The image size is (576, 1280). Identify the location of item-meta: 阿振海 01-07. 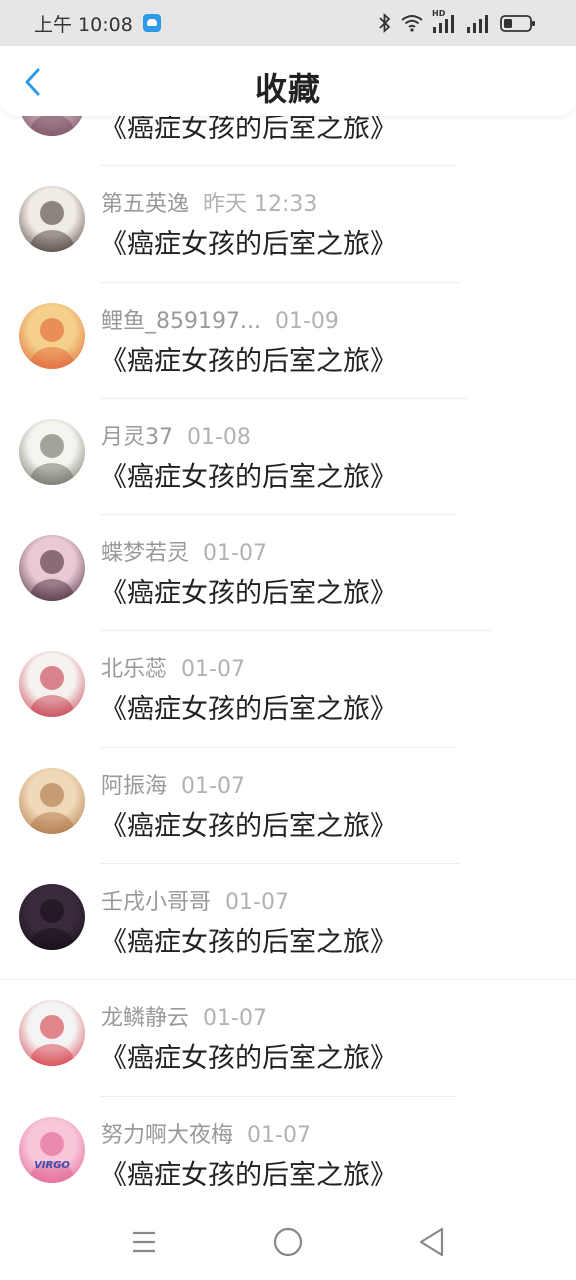
(173, 784).